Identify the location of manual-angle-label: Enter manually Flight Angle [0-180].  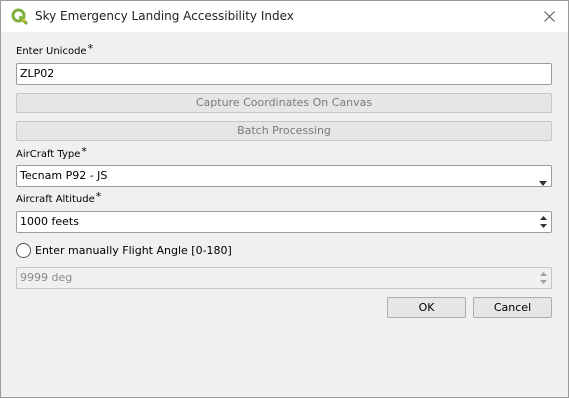
(133, 250).